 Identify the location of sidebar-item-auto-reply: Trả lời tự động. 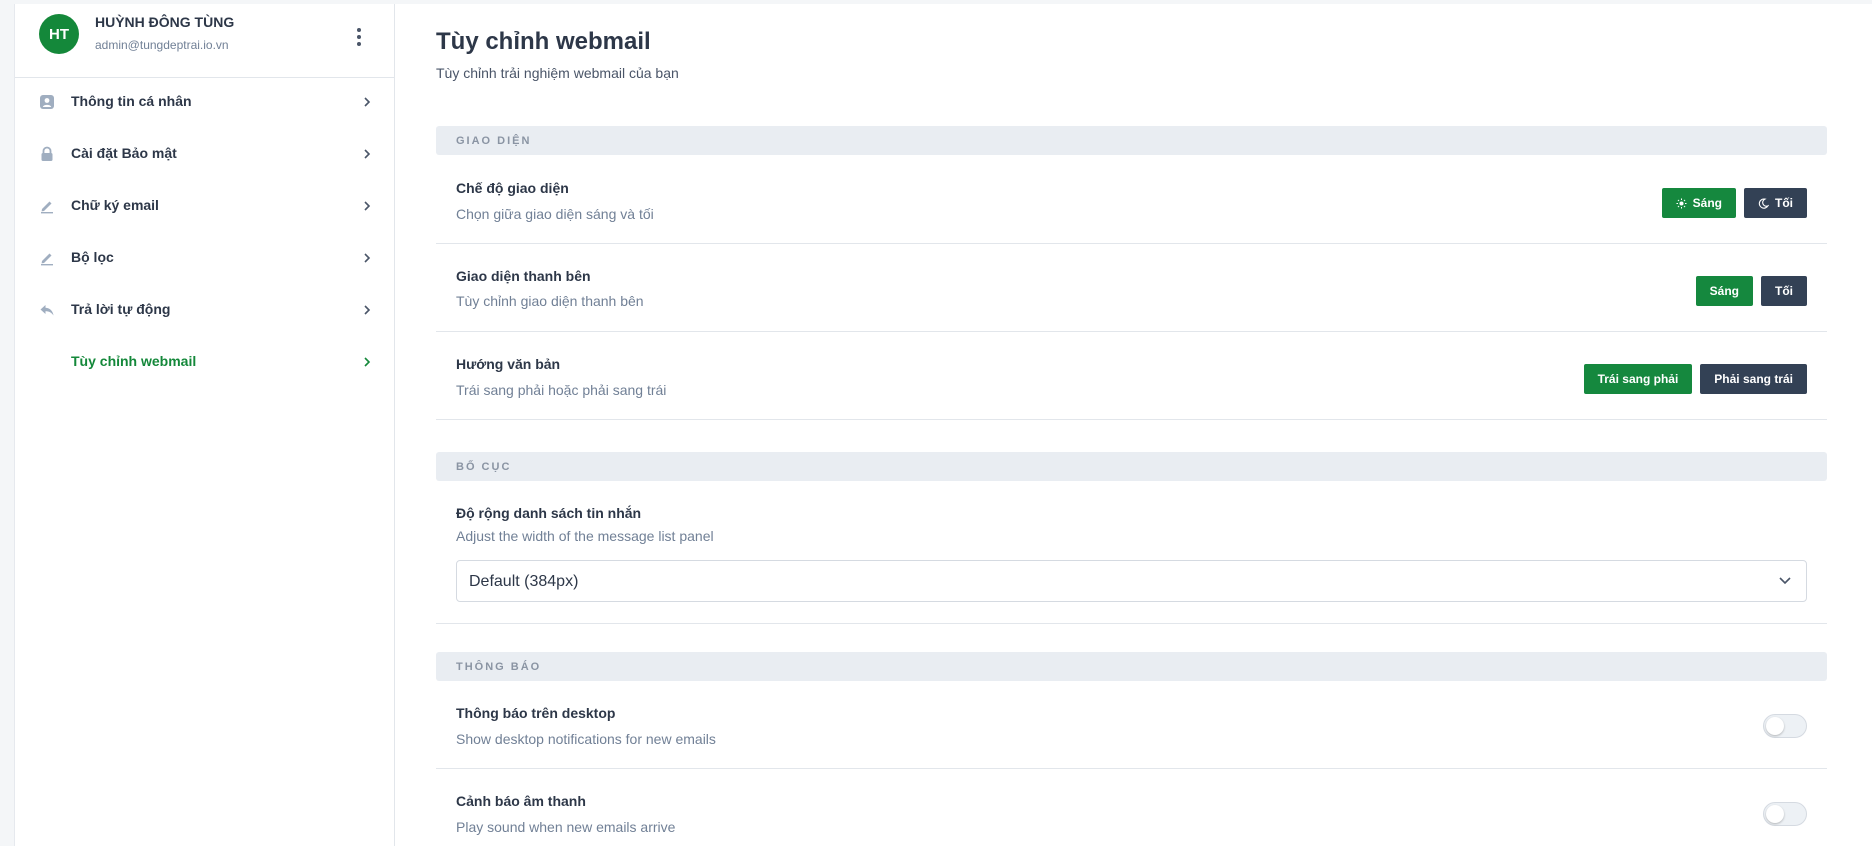
(205, 310).